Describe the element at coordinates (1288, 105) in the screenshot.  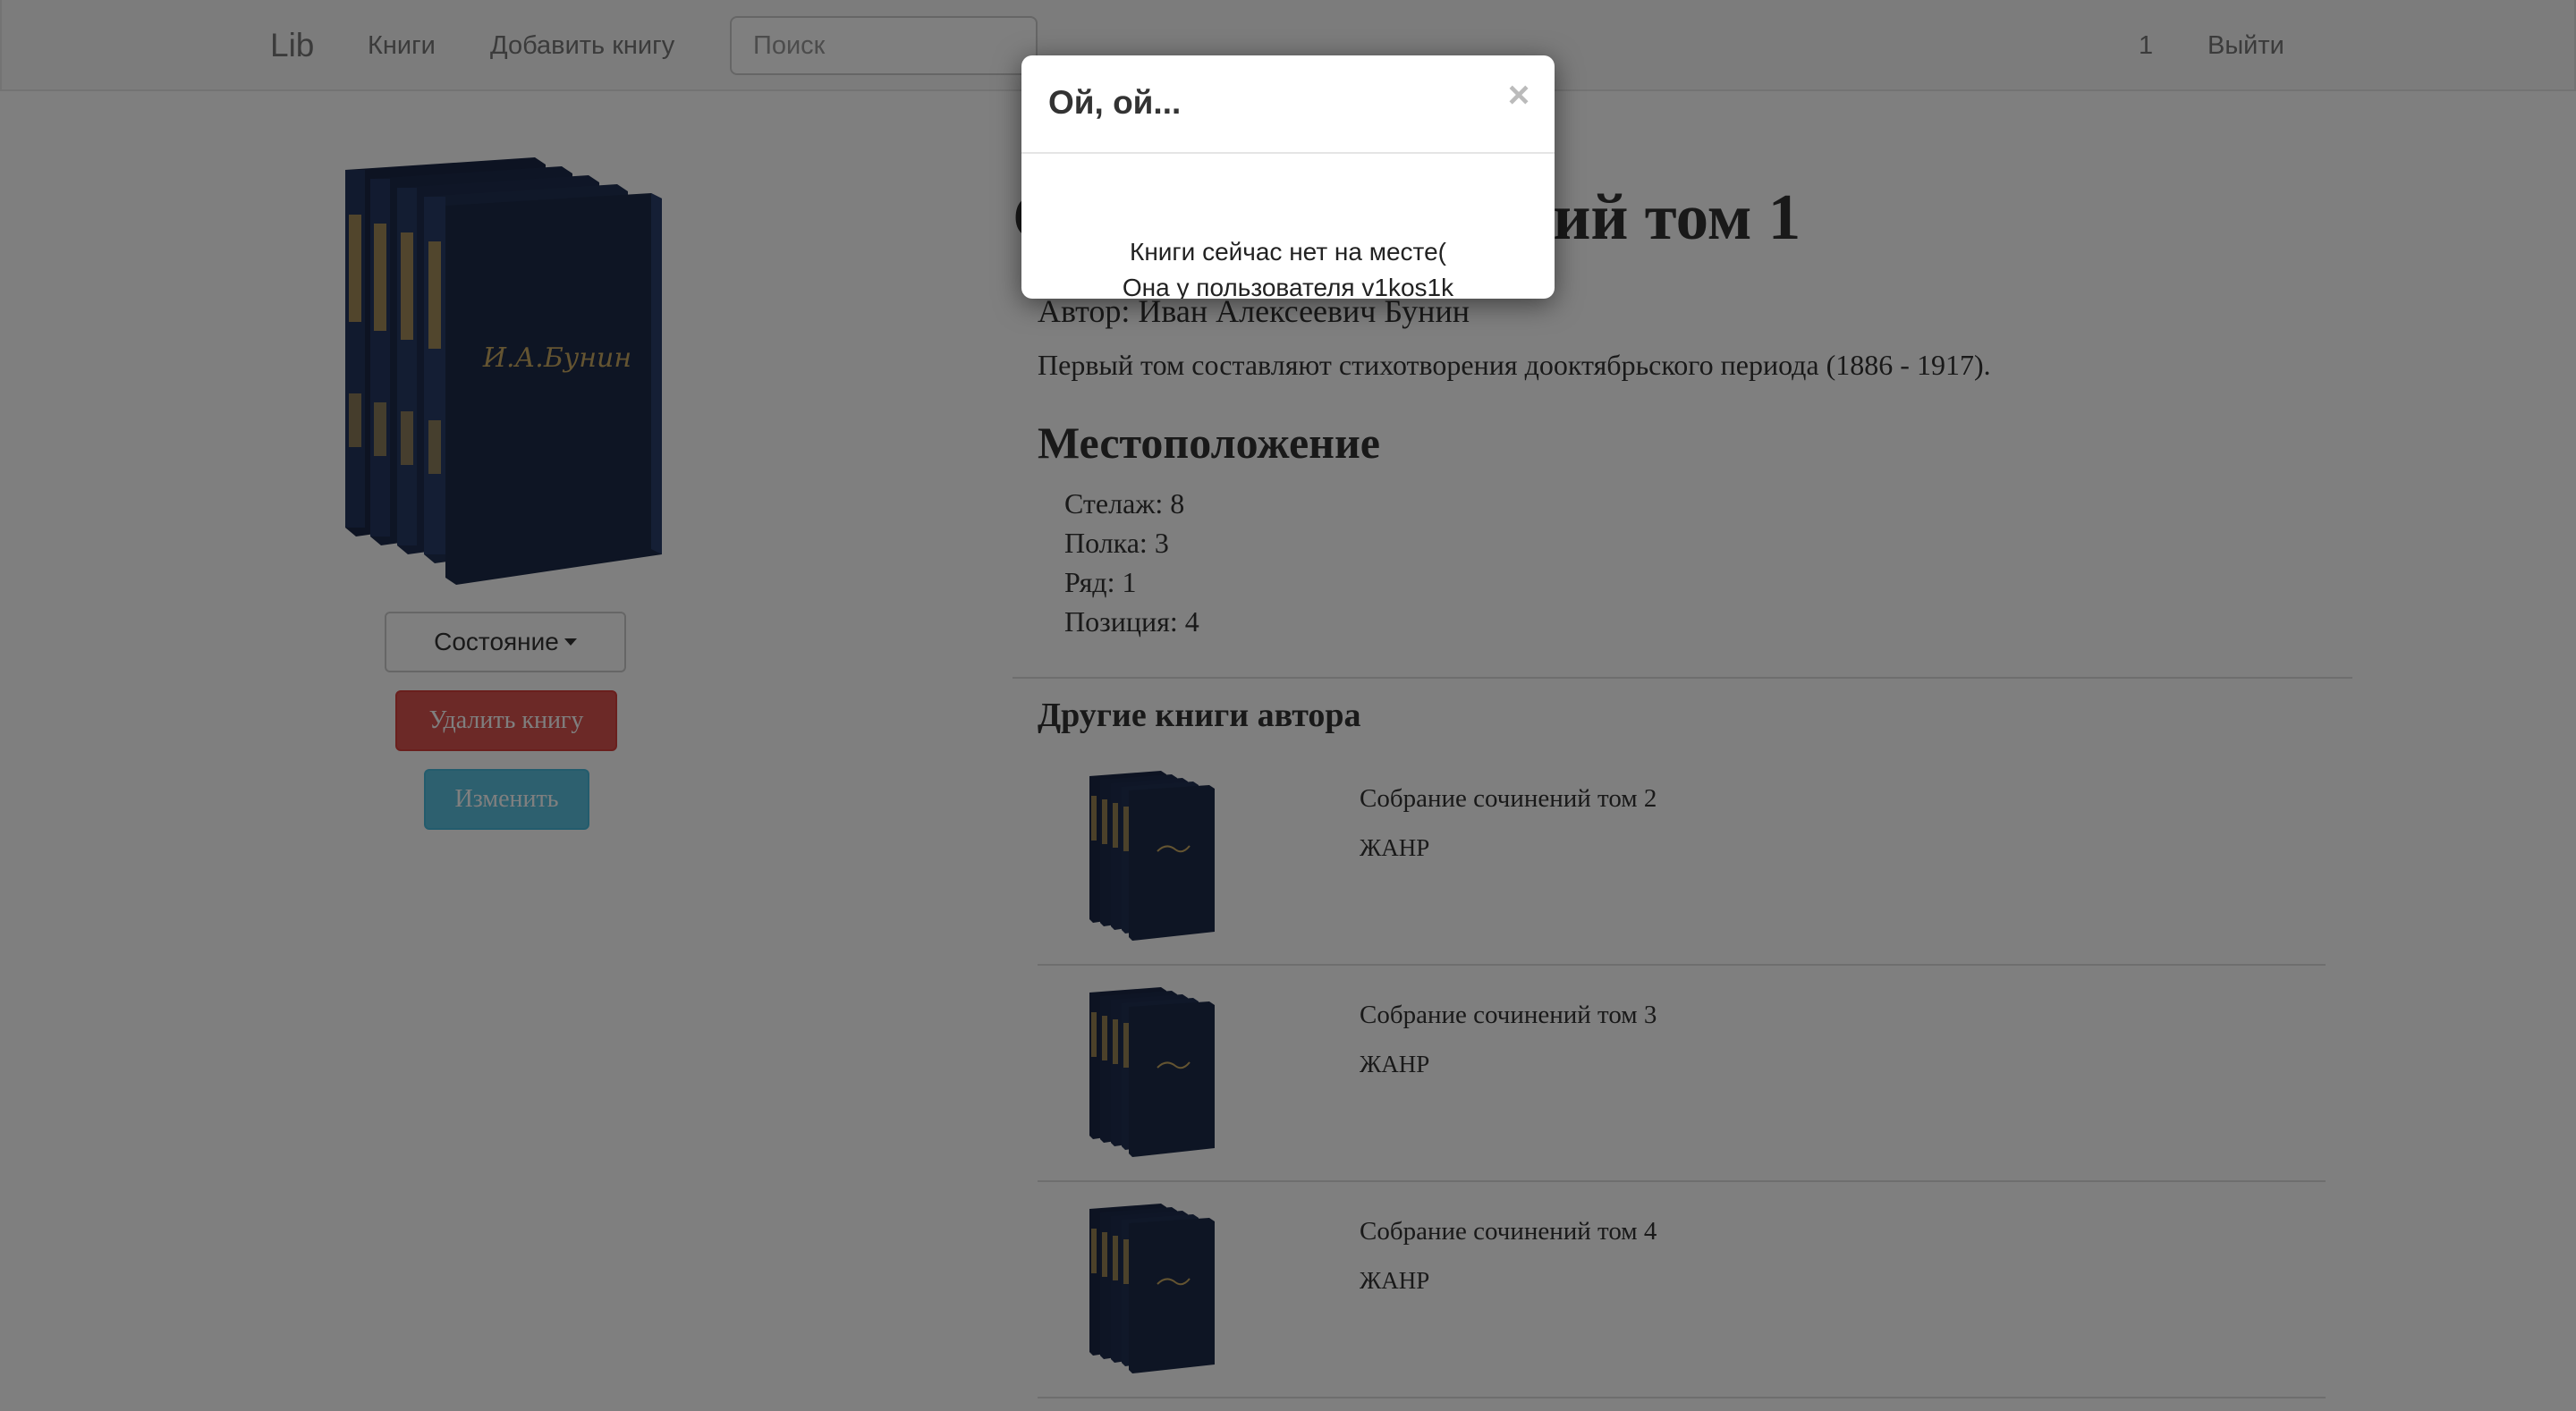
I see `modal-header: Ой, ой... ×` at that location.